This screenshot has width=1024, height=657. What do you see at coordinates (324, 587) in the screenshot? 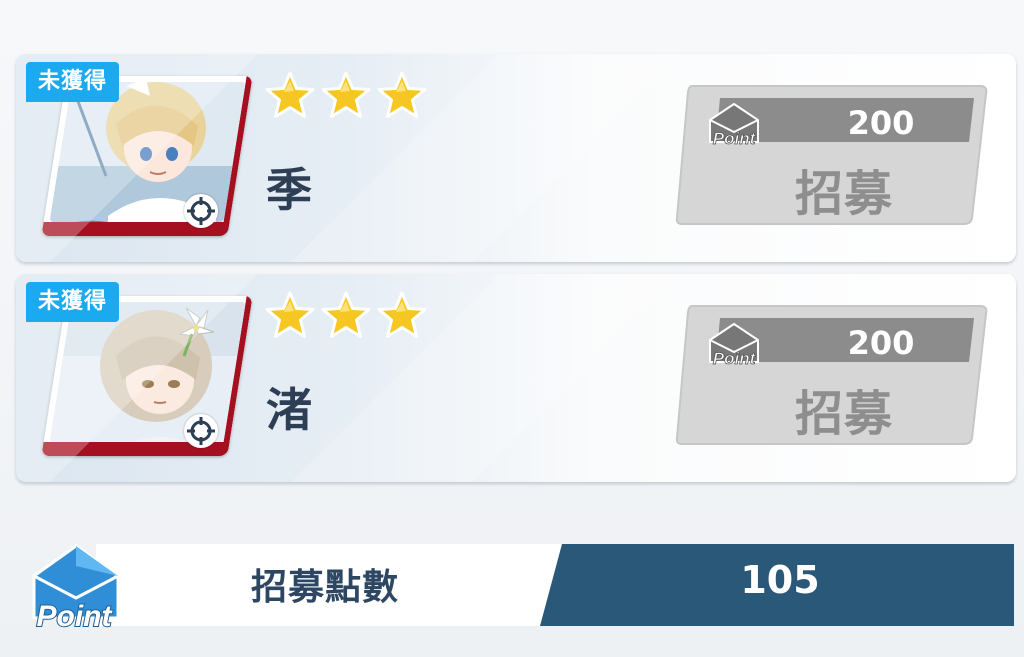
I see `recruit-points-label: 招募點數` at bounding box center [324, 587].